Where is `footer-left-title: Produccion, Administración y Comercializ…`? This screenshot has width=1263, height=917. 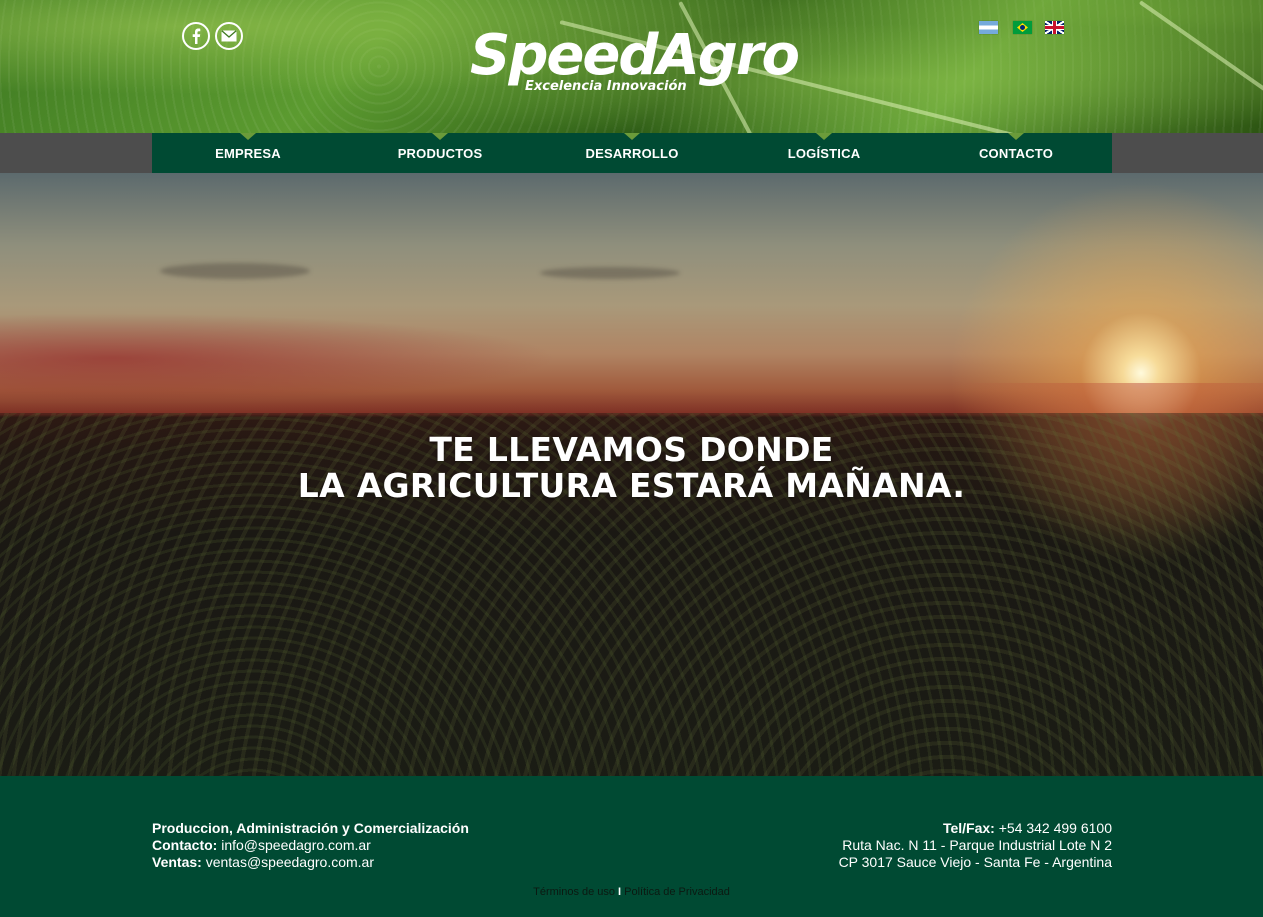
footer-left-title: Produccion, Administración y Comercializ… is located at coordinates (310, 828).